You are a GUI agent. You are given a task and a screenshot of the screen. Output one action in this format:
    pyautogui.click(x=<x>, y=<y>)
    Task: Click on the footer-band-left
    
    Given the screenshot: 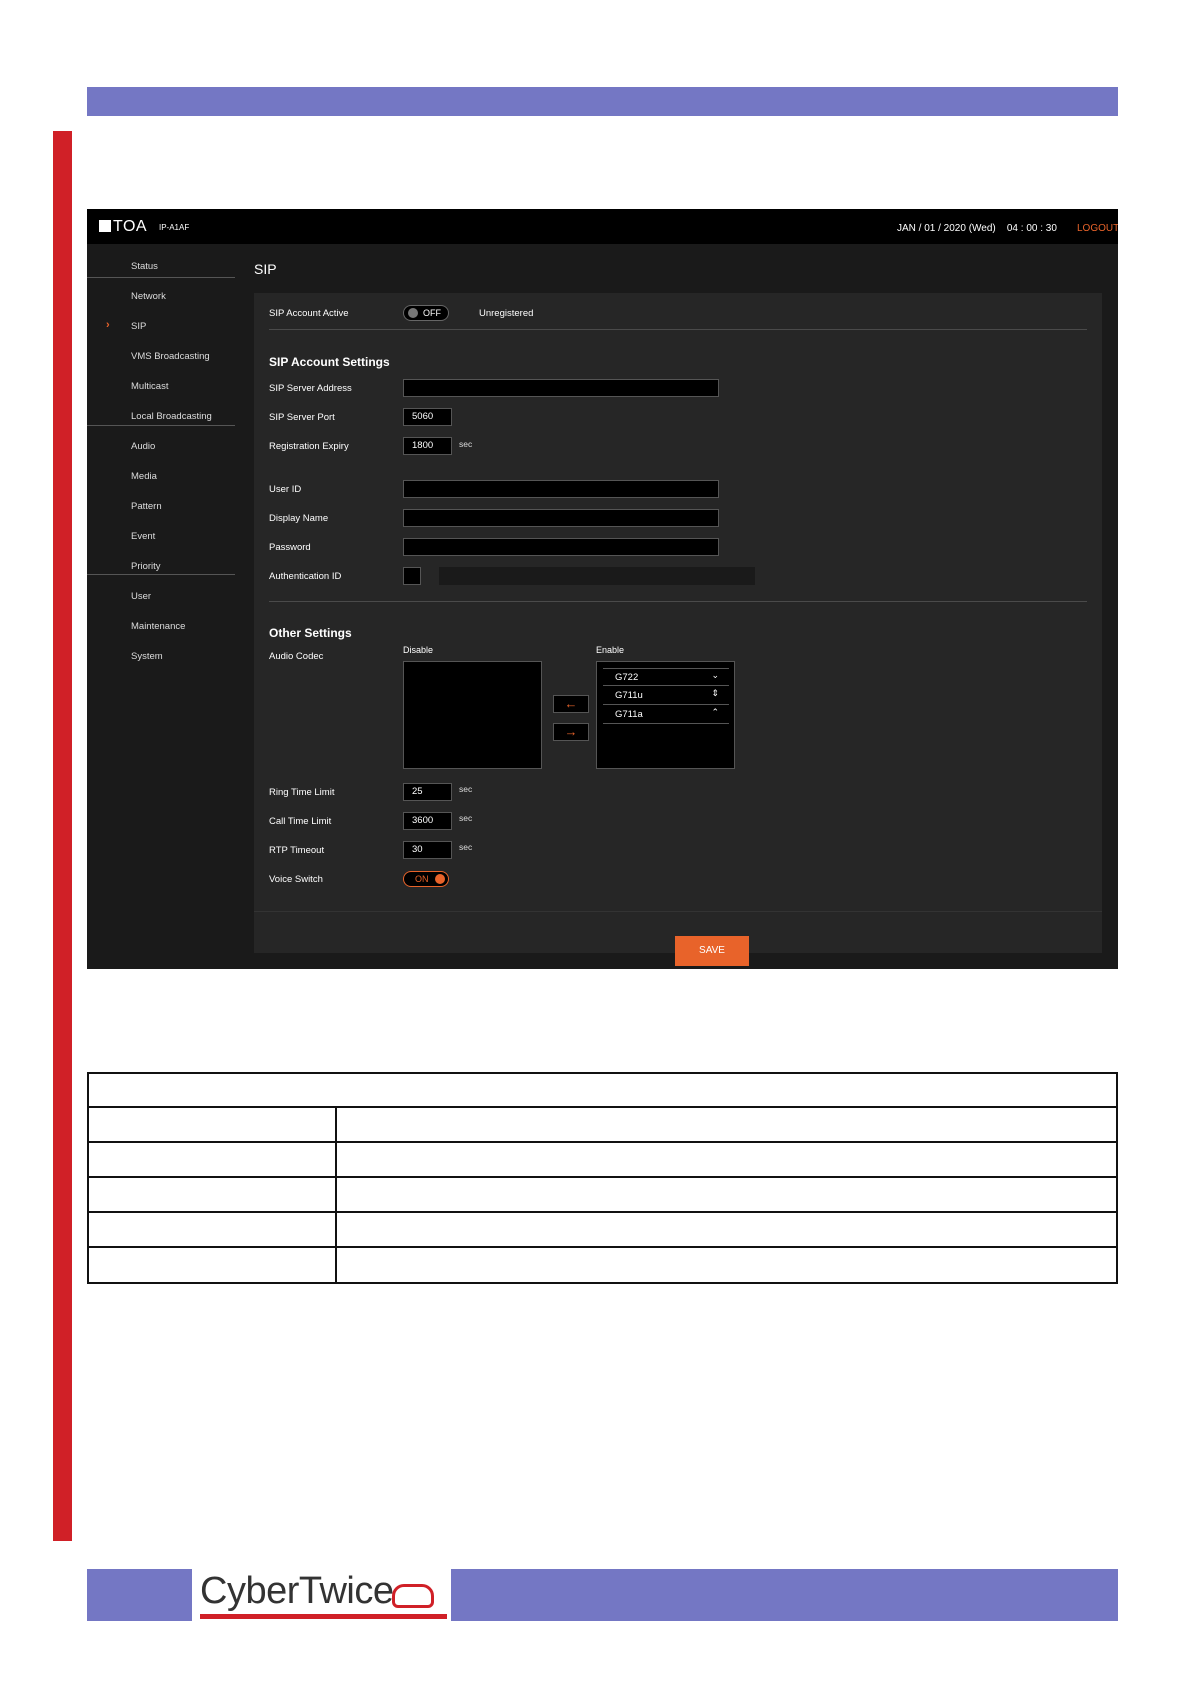 What is the action you would take?
    pyautogui.click(x=139, y=1595)
    